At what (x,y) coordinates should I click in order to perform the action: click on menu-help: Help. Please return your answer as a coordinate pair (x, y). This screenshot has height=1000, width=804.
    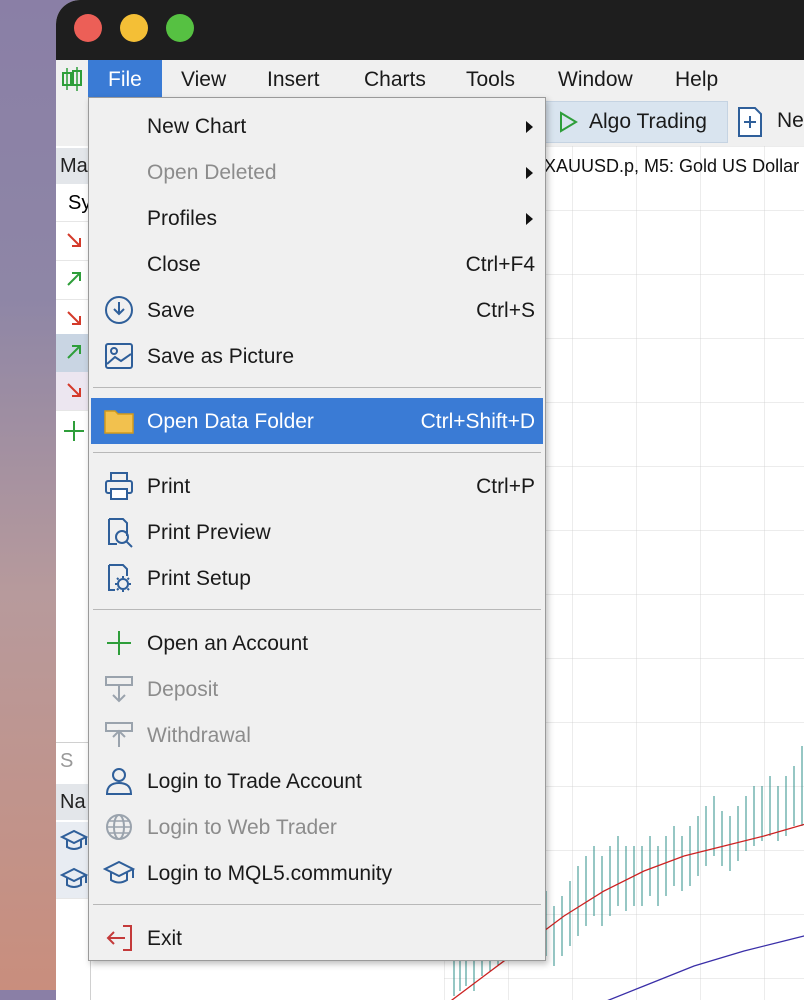
    Looking at the image, I should click on (696, 79).